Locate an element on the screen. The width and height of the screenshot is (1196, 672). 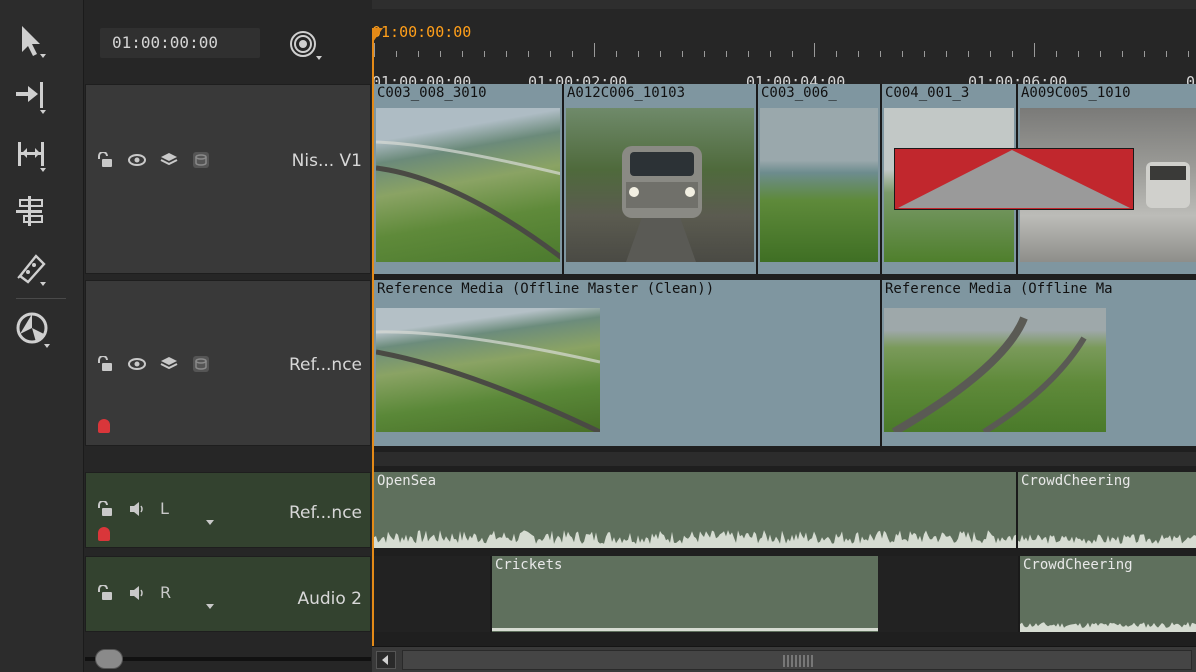
select-tool-button is located at coordinates (36, 41).